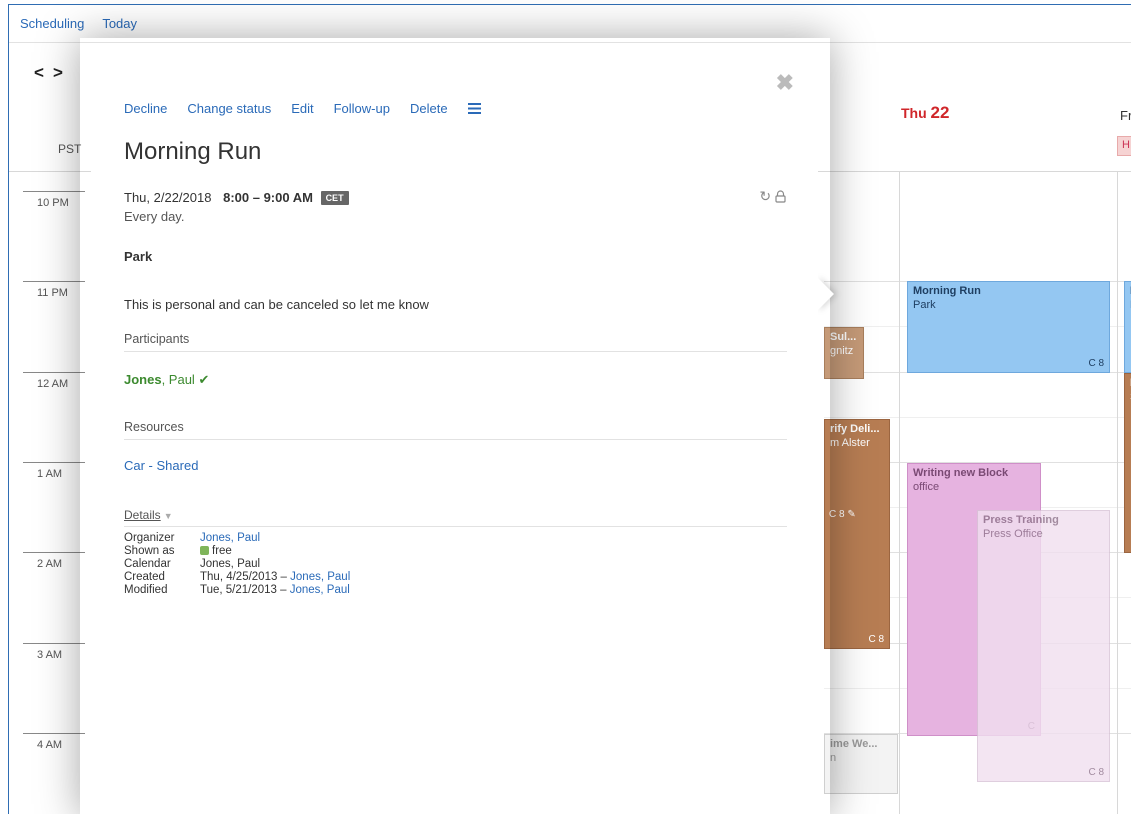  I want to click on detail-label: Modified, so click(146, 590).